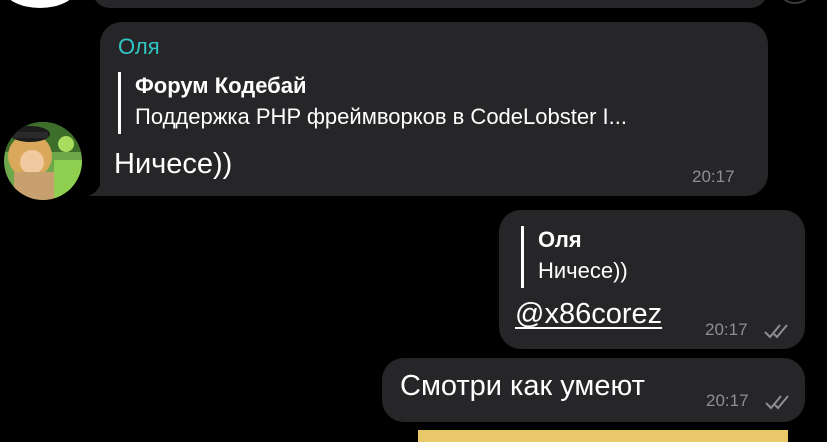  What do you see at coordinates (173, 164) in the screenshot?
I see `message-text: Ничесе))` at bounding box center [173, 164].